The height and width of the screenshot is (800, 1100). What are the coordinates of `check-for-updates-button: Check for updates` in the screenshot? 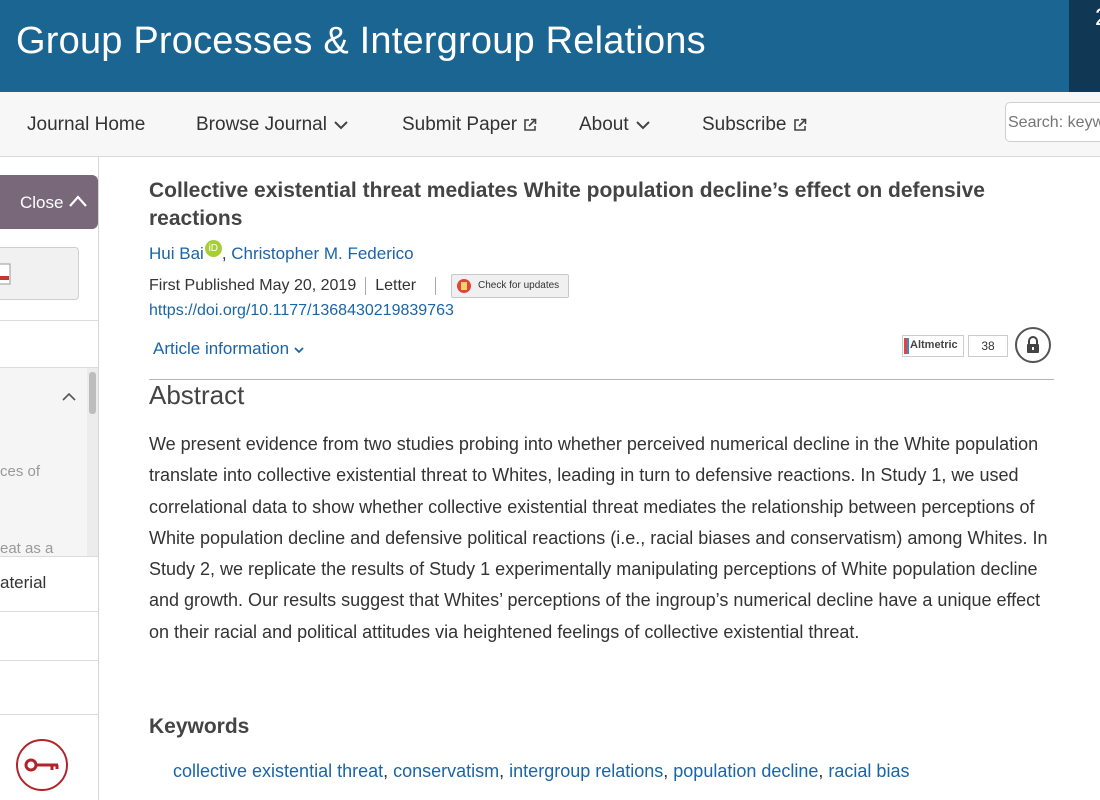 It's located at (510, 286).